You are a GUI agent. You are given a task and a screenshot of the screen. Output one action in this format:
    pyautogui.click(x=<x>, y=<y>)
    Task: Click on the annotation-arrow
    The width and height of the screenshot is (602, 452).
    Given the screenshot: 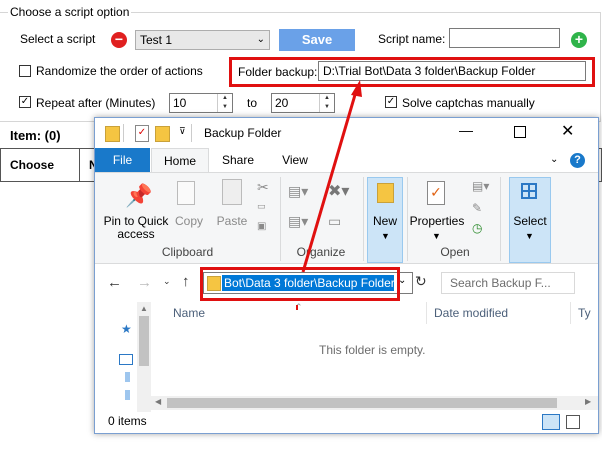 What is the action you would take?
    pyautogui.click(x=329, y=195)
    